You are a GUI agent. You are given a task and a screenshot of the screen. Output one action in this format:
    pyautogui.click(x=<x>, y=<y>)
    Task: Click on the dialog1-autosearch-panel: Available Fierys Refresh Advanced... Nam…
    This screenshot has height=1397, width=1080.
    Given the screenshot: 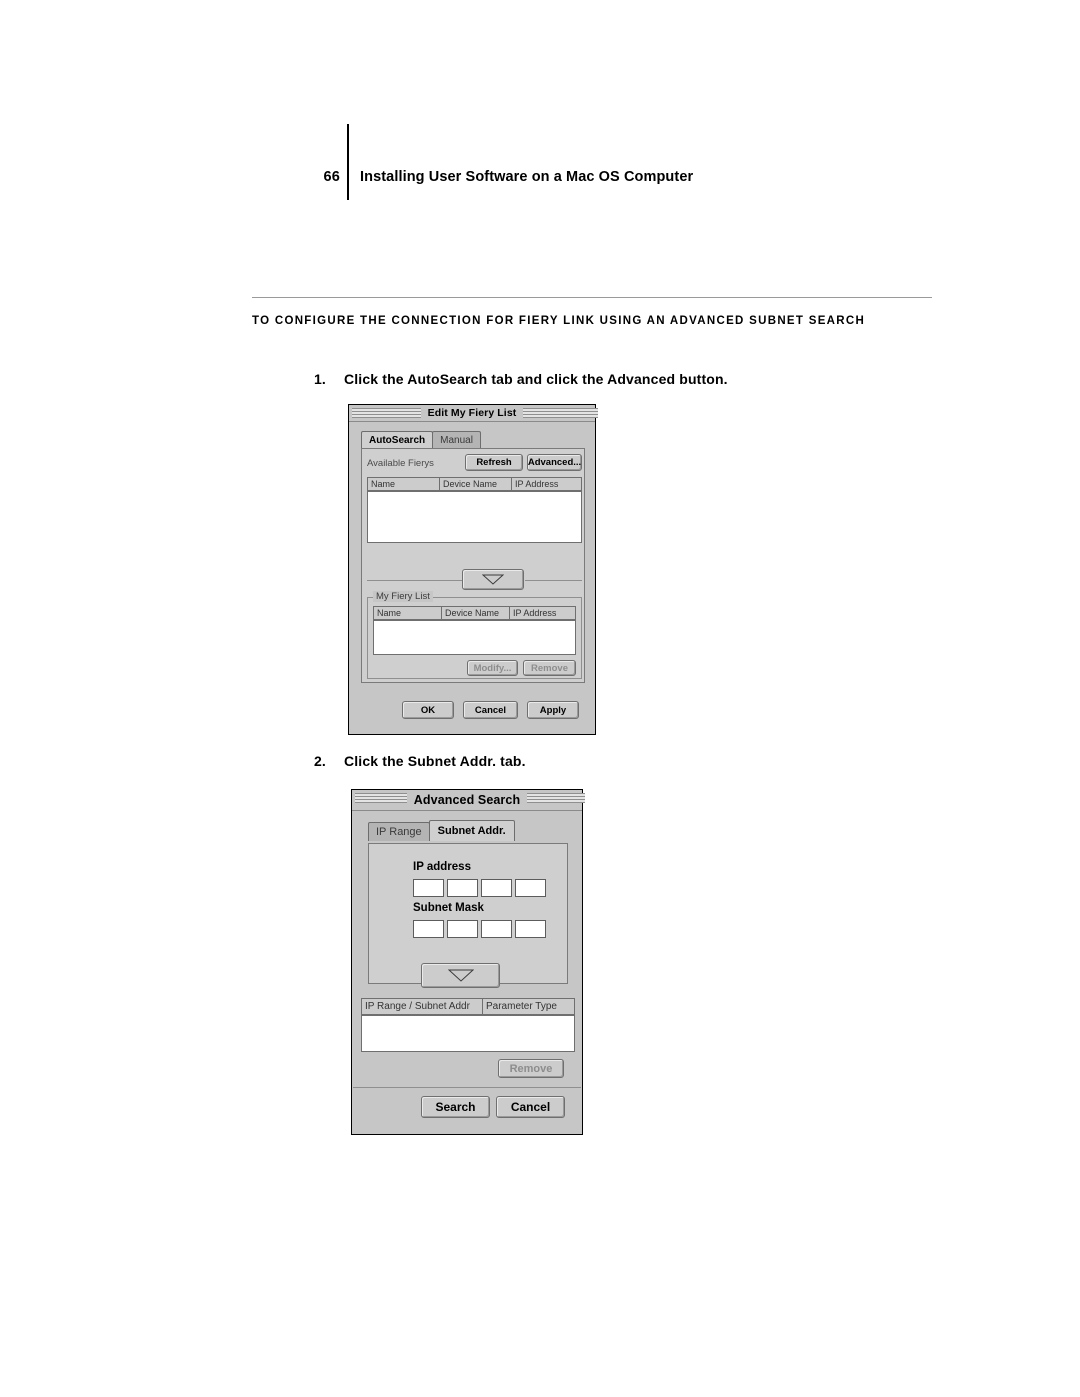 What is the action you would take?
    pyautogui.click(x=473, y=565)
    